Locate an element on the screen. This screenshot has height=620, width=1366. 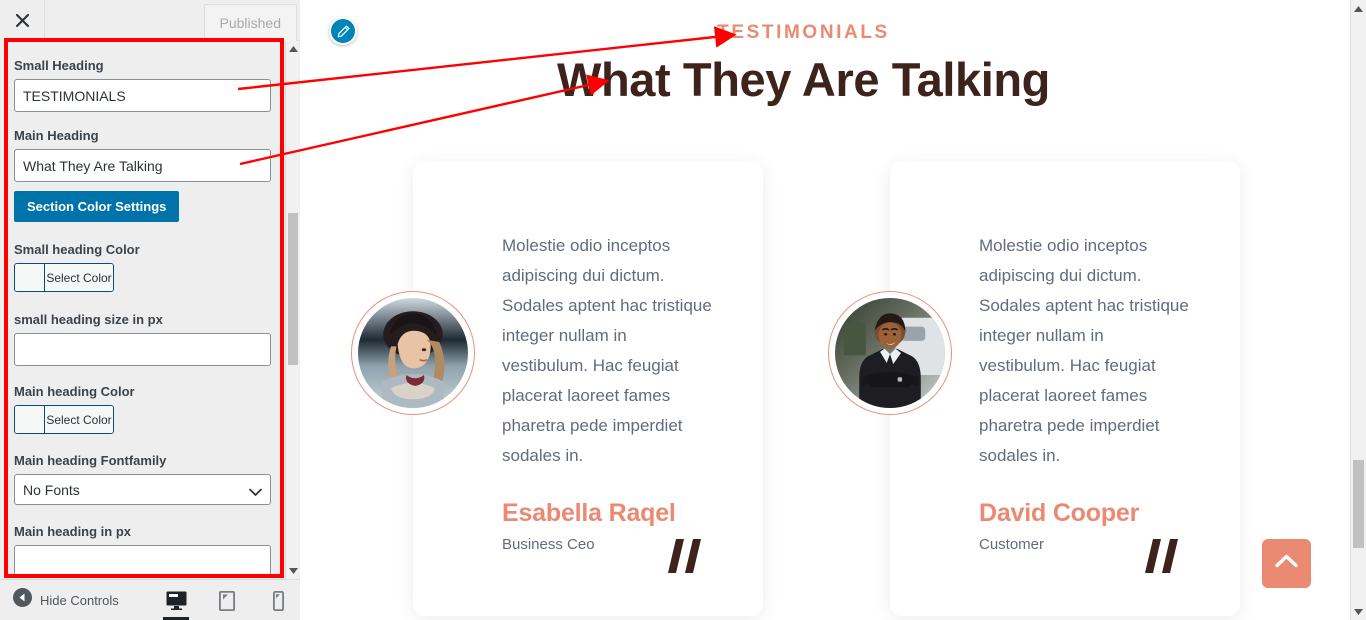
main-heading-px-label: Main heading in px is located at coordinates (73, 531).